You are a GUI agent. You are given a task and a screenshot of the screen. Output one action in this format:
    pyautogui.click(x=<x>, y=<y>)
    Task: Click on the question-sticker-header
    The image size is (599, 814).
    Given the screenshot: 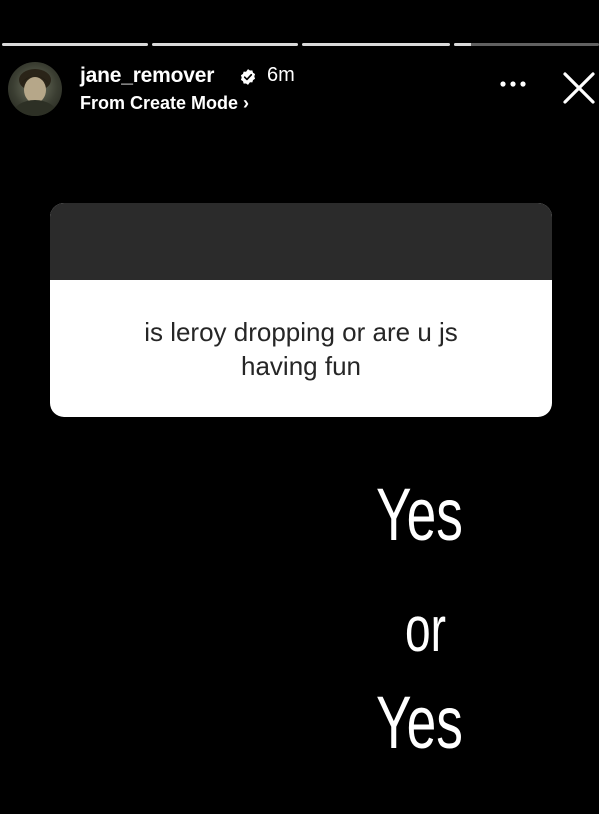 What is the action you would take?
    pyautogui.click(x=301, y=241)
    